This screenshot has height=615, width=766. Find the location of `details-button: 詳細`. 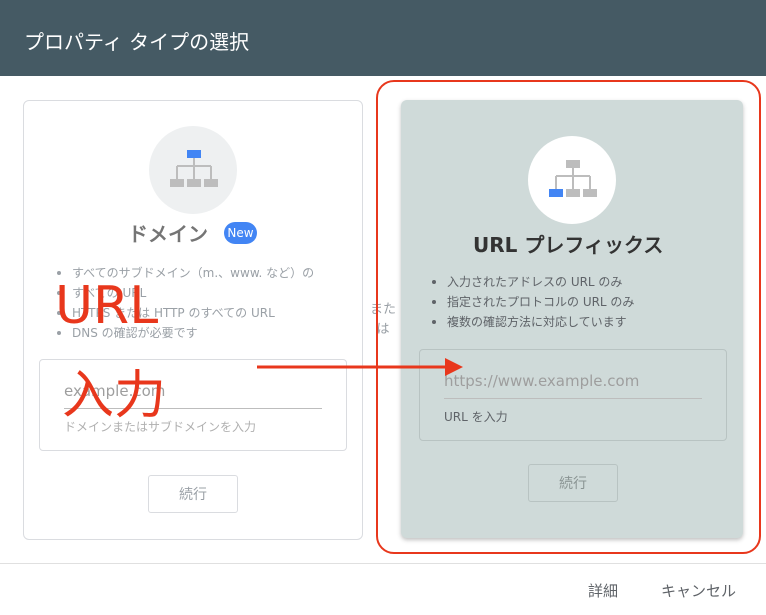

details-button: 詳細 is located at coordinates (603, 590).